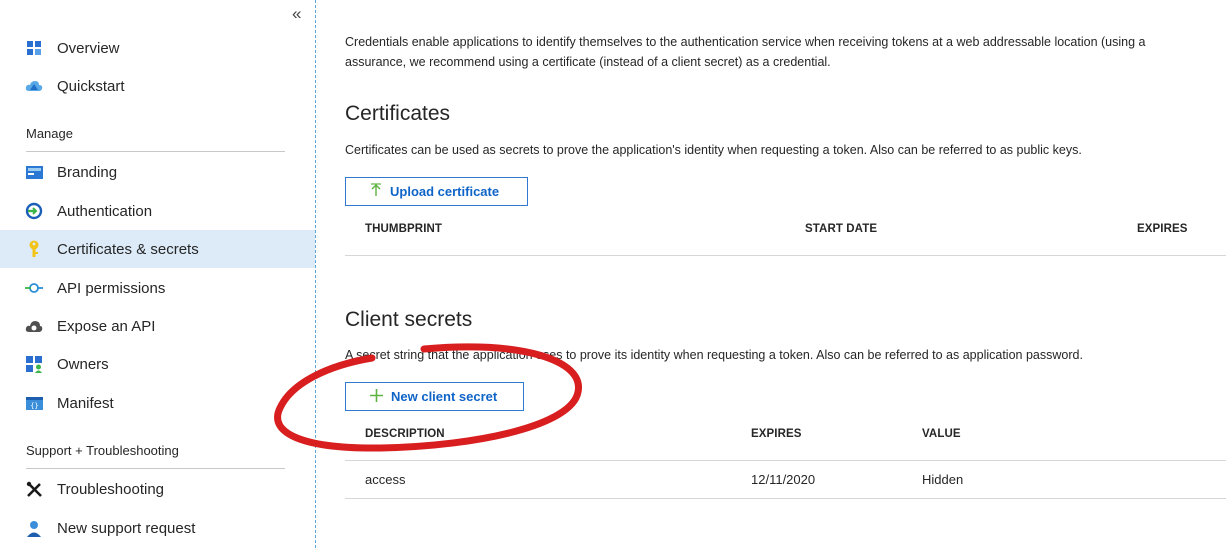  What do you see at coordinates (85, 403) in the screenshot?
I see `sidebar-item-label: Manifest` at bounding box center [85, 403].